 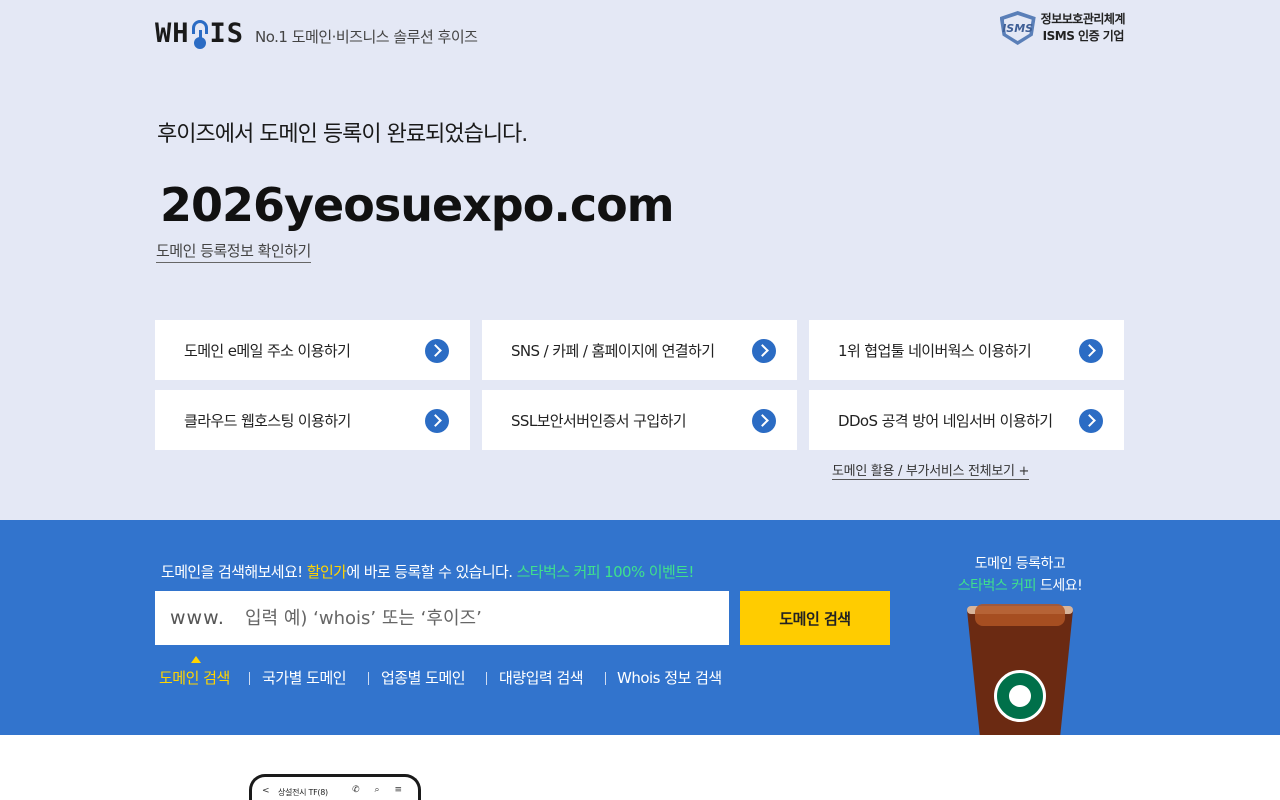 What do you see at coordinates (639, 420) in the screenshot?
I see `service-card-ssl: SSL보안서버인증서 구입하기` at bounding box center [639, 420].